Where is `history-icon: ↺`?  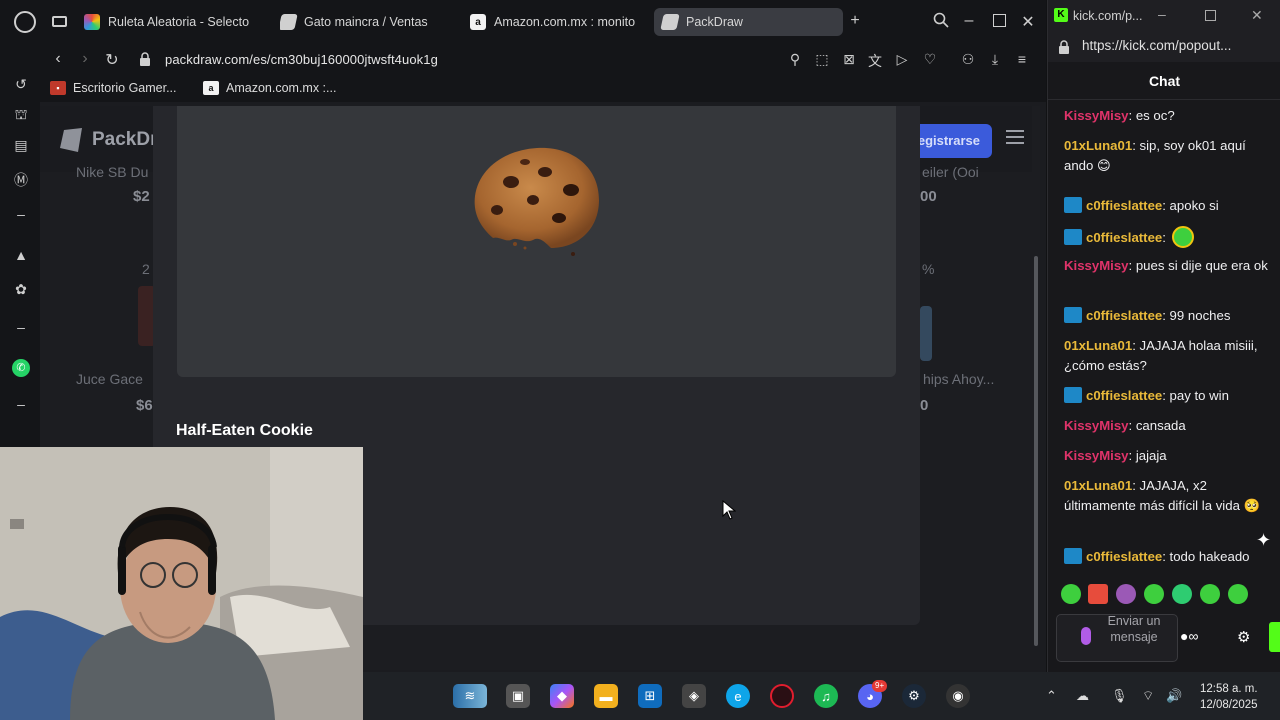
history-icon: ↺ is located at coordinates (21, 85).